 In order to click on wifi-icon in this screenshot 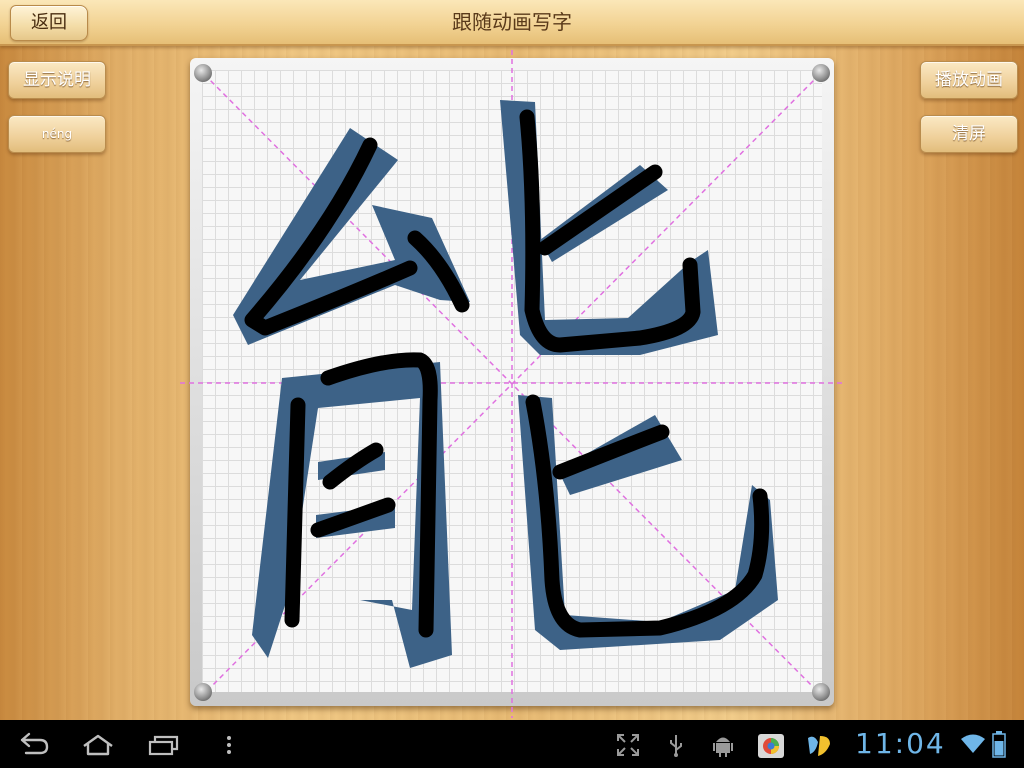, I will do `click(973, 743)`.